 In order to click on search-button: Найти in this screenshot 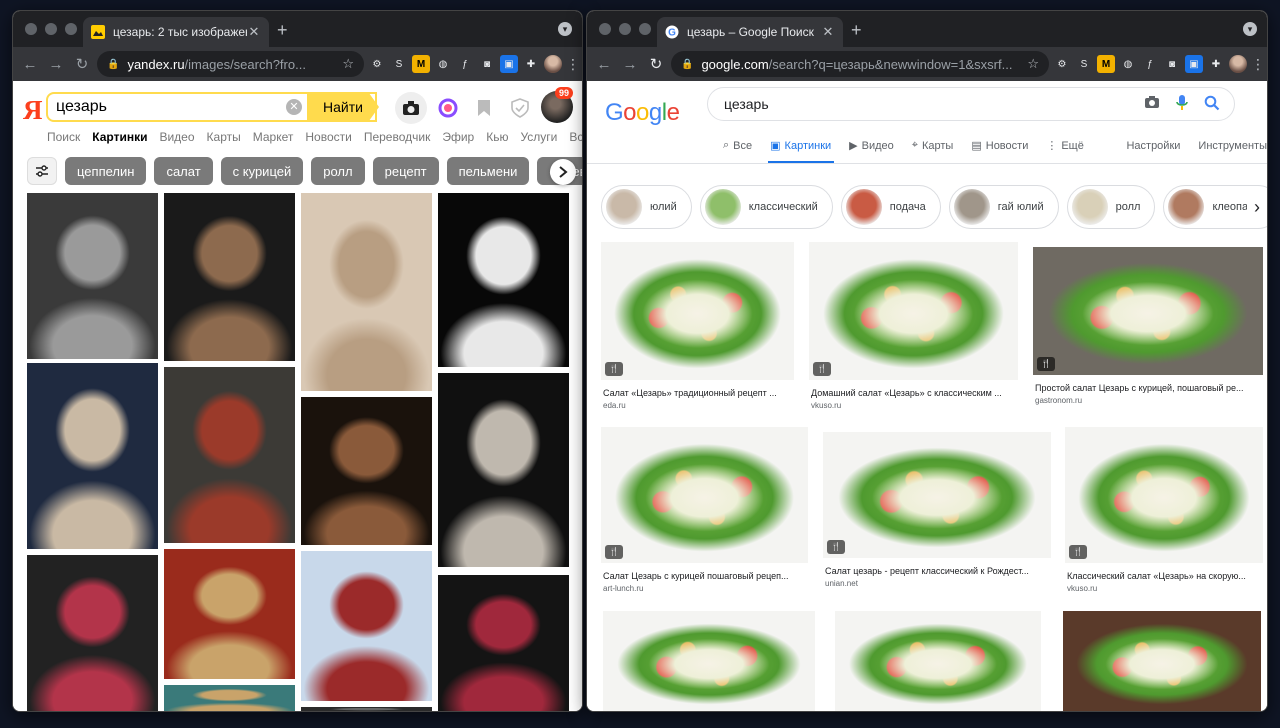, I will do `click(343, 107)`.